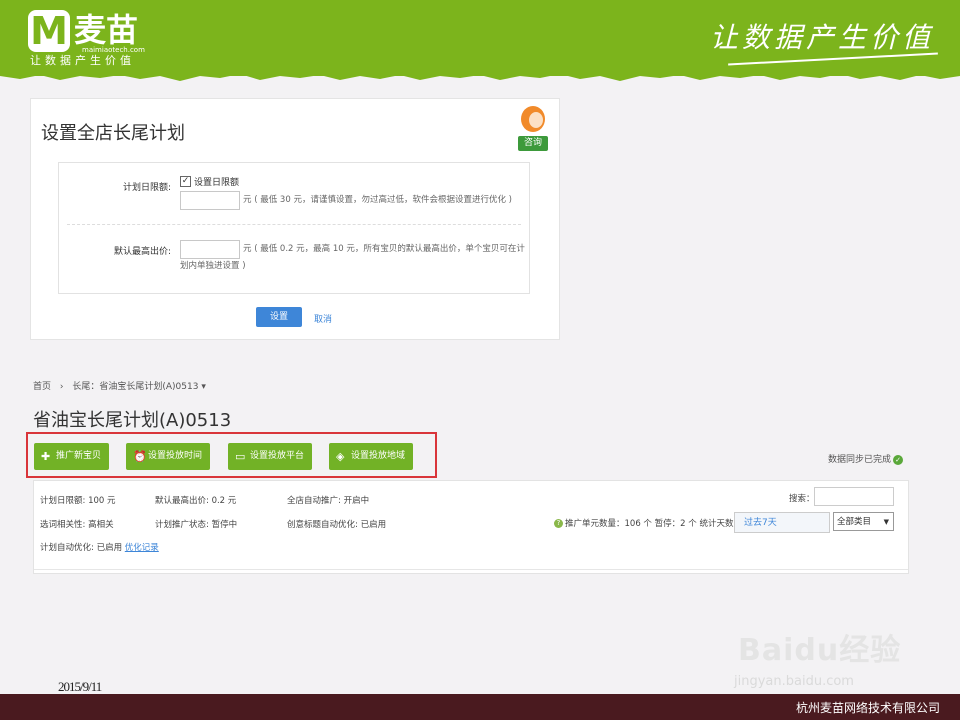 Image resolution: width=960 pixels, height=720 pixels. What do you see at coordinates (802, 499) in the screenshot?
I see `search-label: 搜索：` at bounding box center [802, 499].